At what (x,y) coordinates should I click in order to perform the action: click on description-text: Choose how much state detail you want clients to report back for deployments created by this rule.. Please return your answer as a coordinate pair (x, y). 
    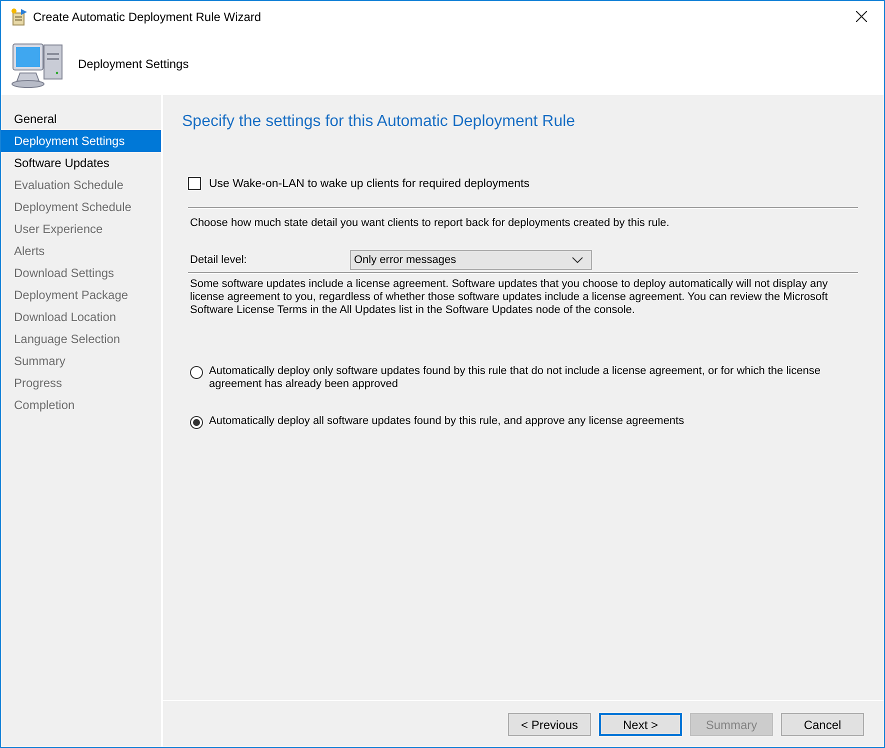
    Looking at the image, I should click on (430, 223).